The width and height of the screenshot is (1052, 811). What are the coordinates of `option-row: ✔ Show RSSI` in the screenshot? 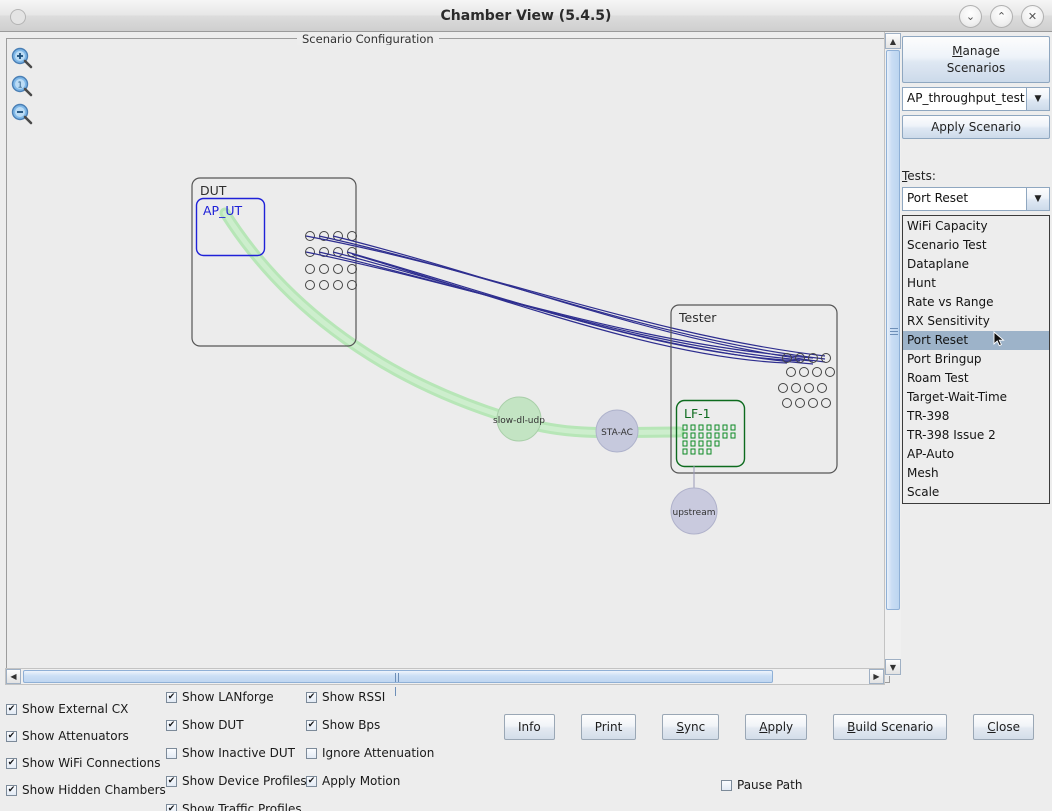 It's located at (370, 697).